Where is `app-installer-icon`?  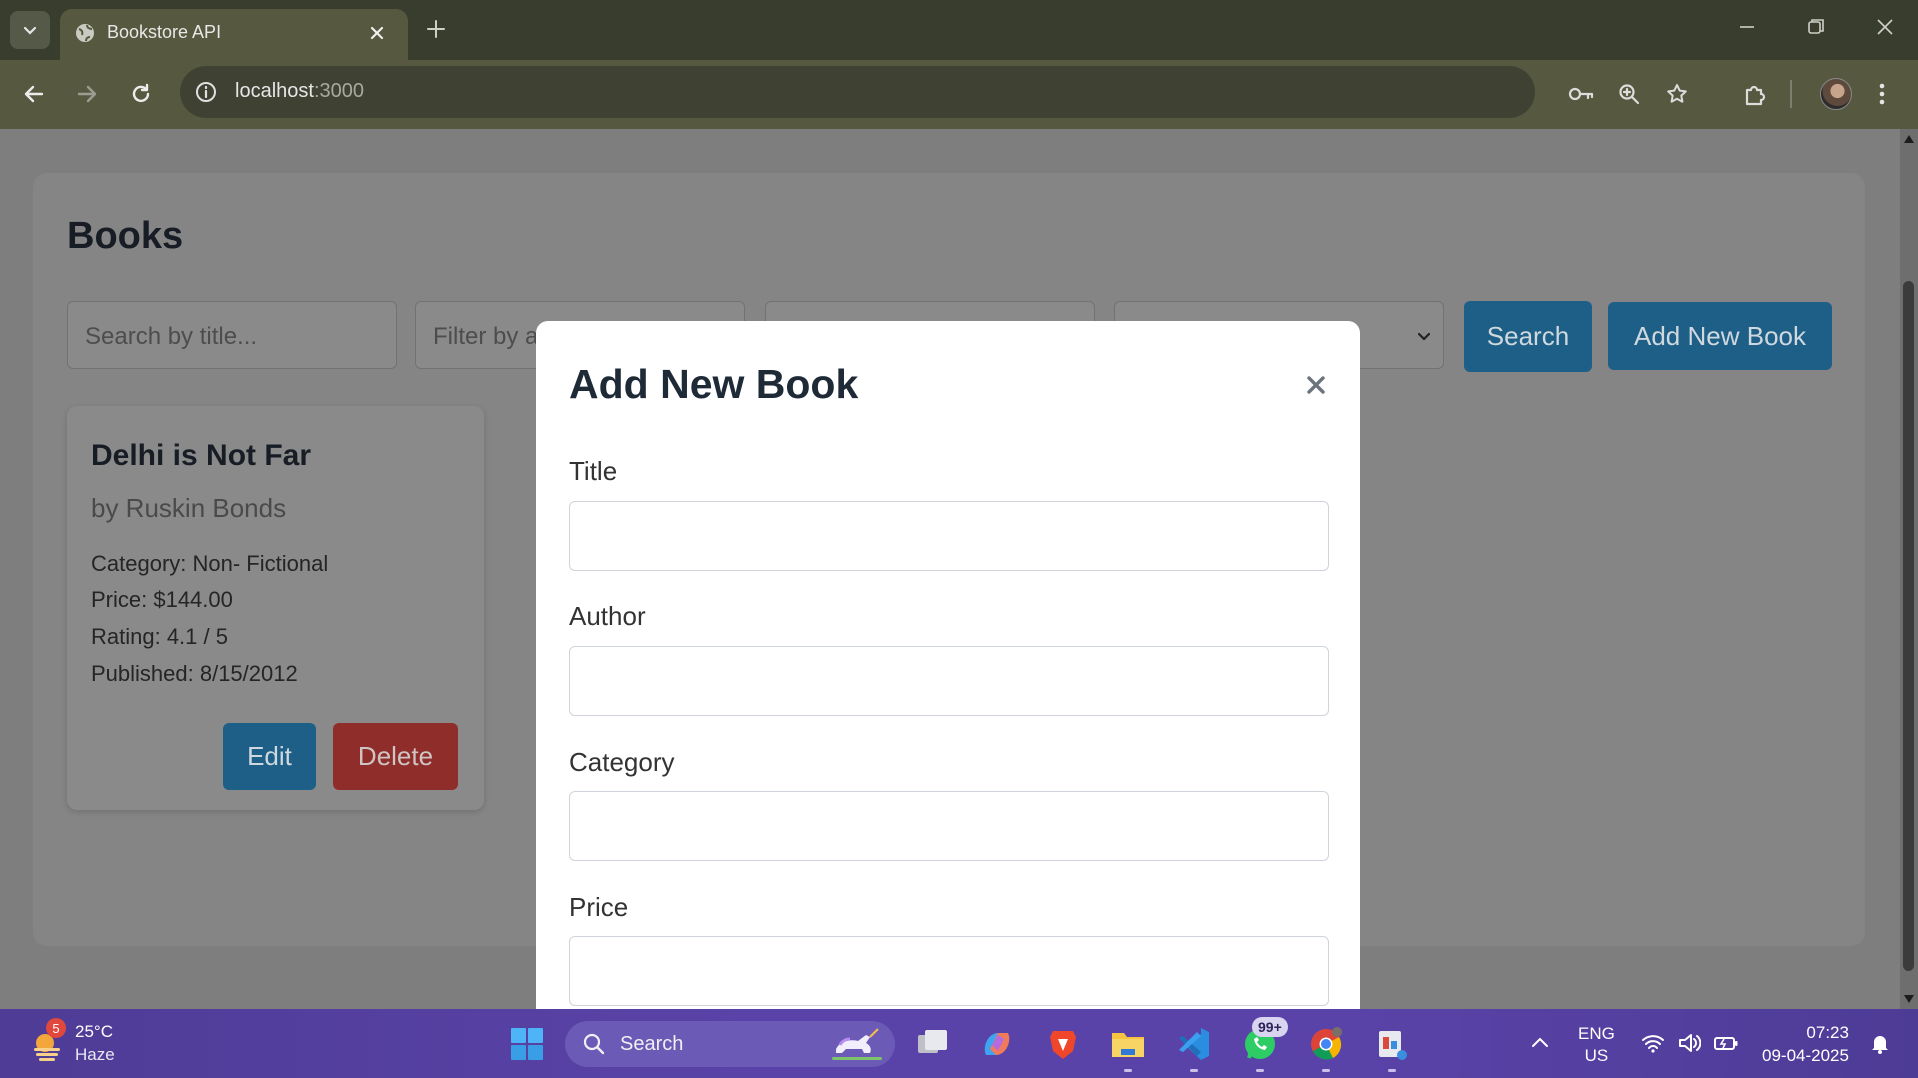
app-installer-icon is located at coordinates (1393, 1045).